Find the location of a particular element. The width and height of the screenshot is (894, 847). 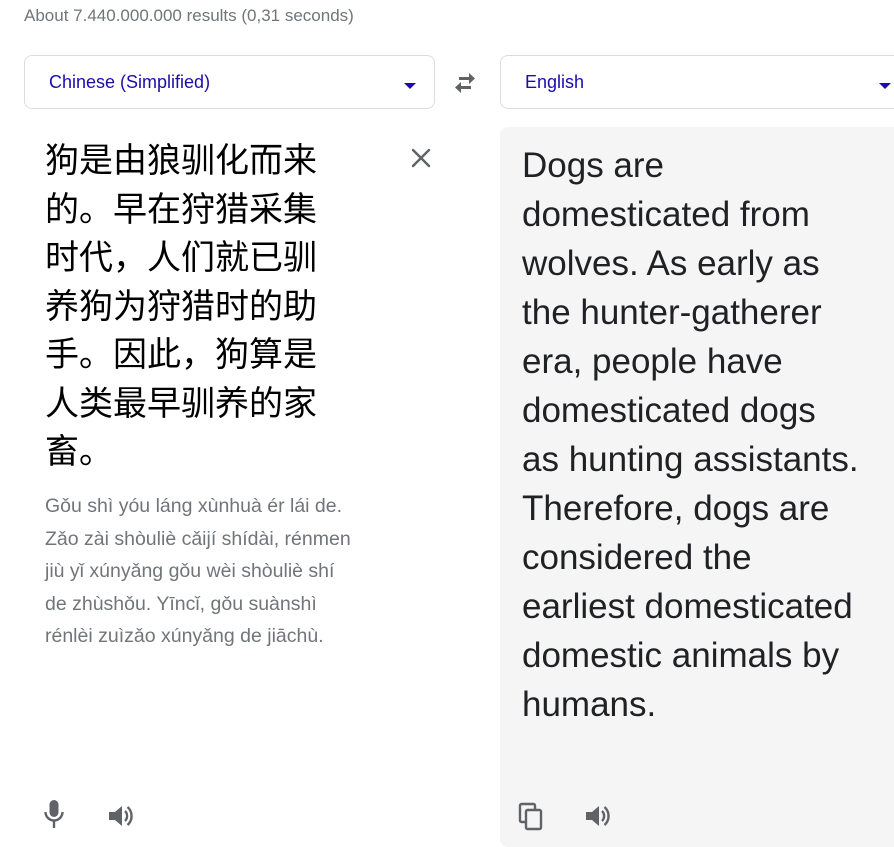

copy-icon is located at coordinates (531, 816).